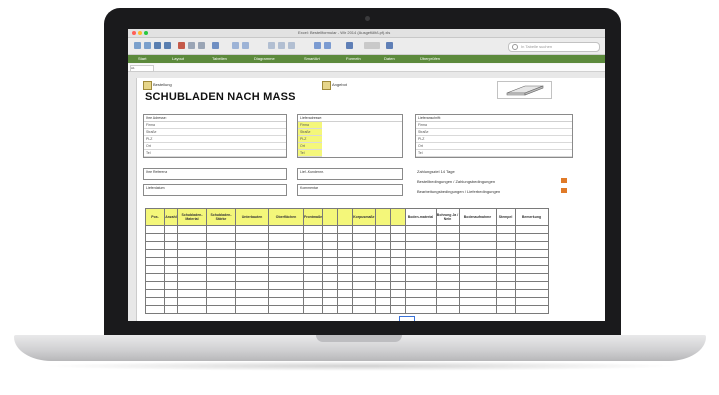  What do you see at coordinates (132, 199) in the screenshot?
I see `row-headers` at bounding box center [132, 199].